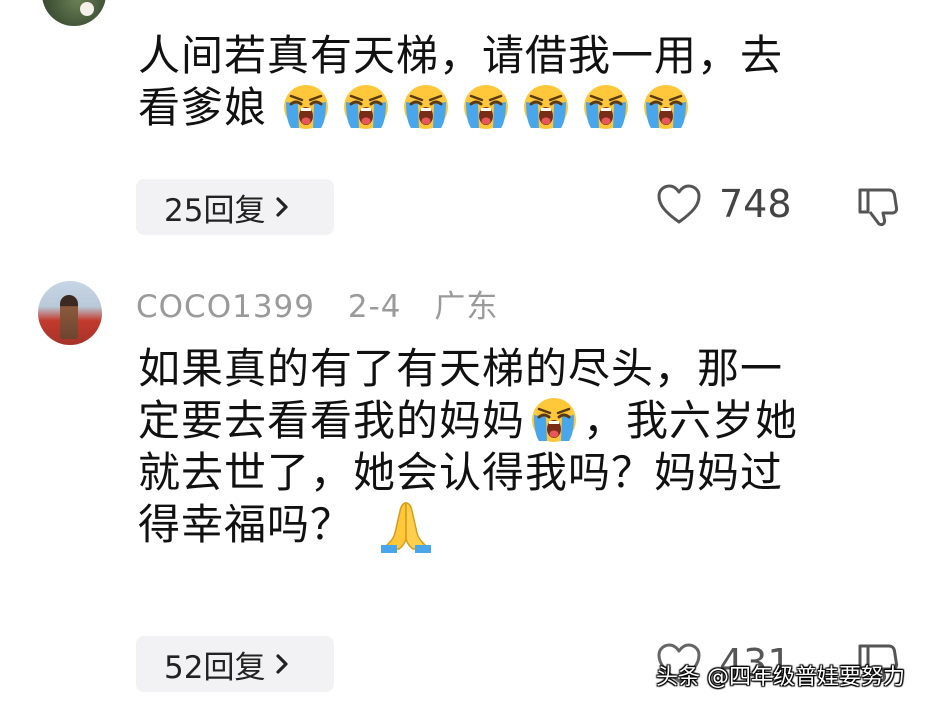 Image resolution: width=945 pixels, height=711 pixels. Describe the element at coordinates (87, 9) in the screenshot. I see `avatar-blossom` at that location.